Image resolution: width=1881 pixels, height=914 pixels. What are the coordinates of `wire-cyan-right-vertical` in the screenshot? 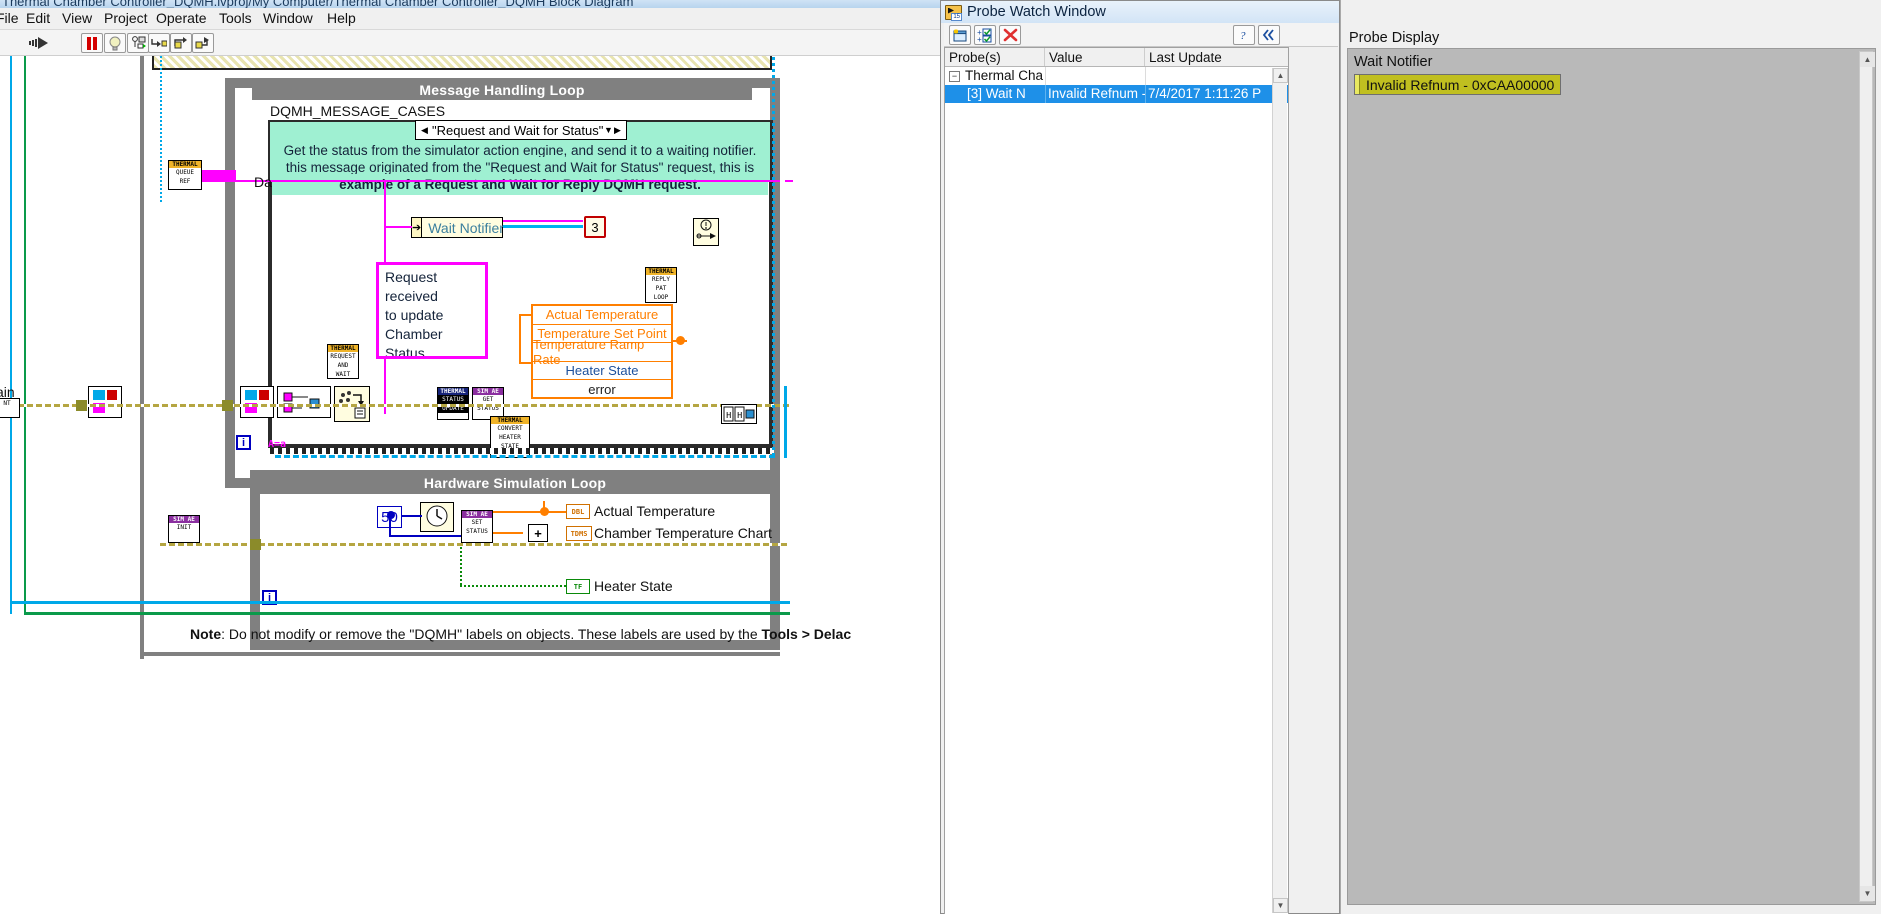 It's located at (785, 422).